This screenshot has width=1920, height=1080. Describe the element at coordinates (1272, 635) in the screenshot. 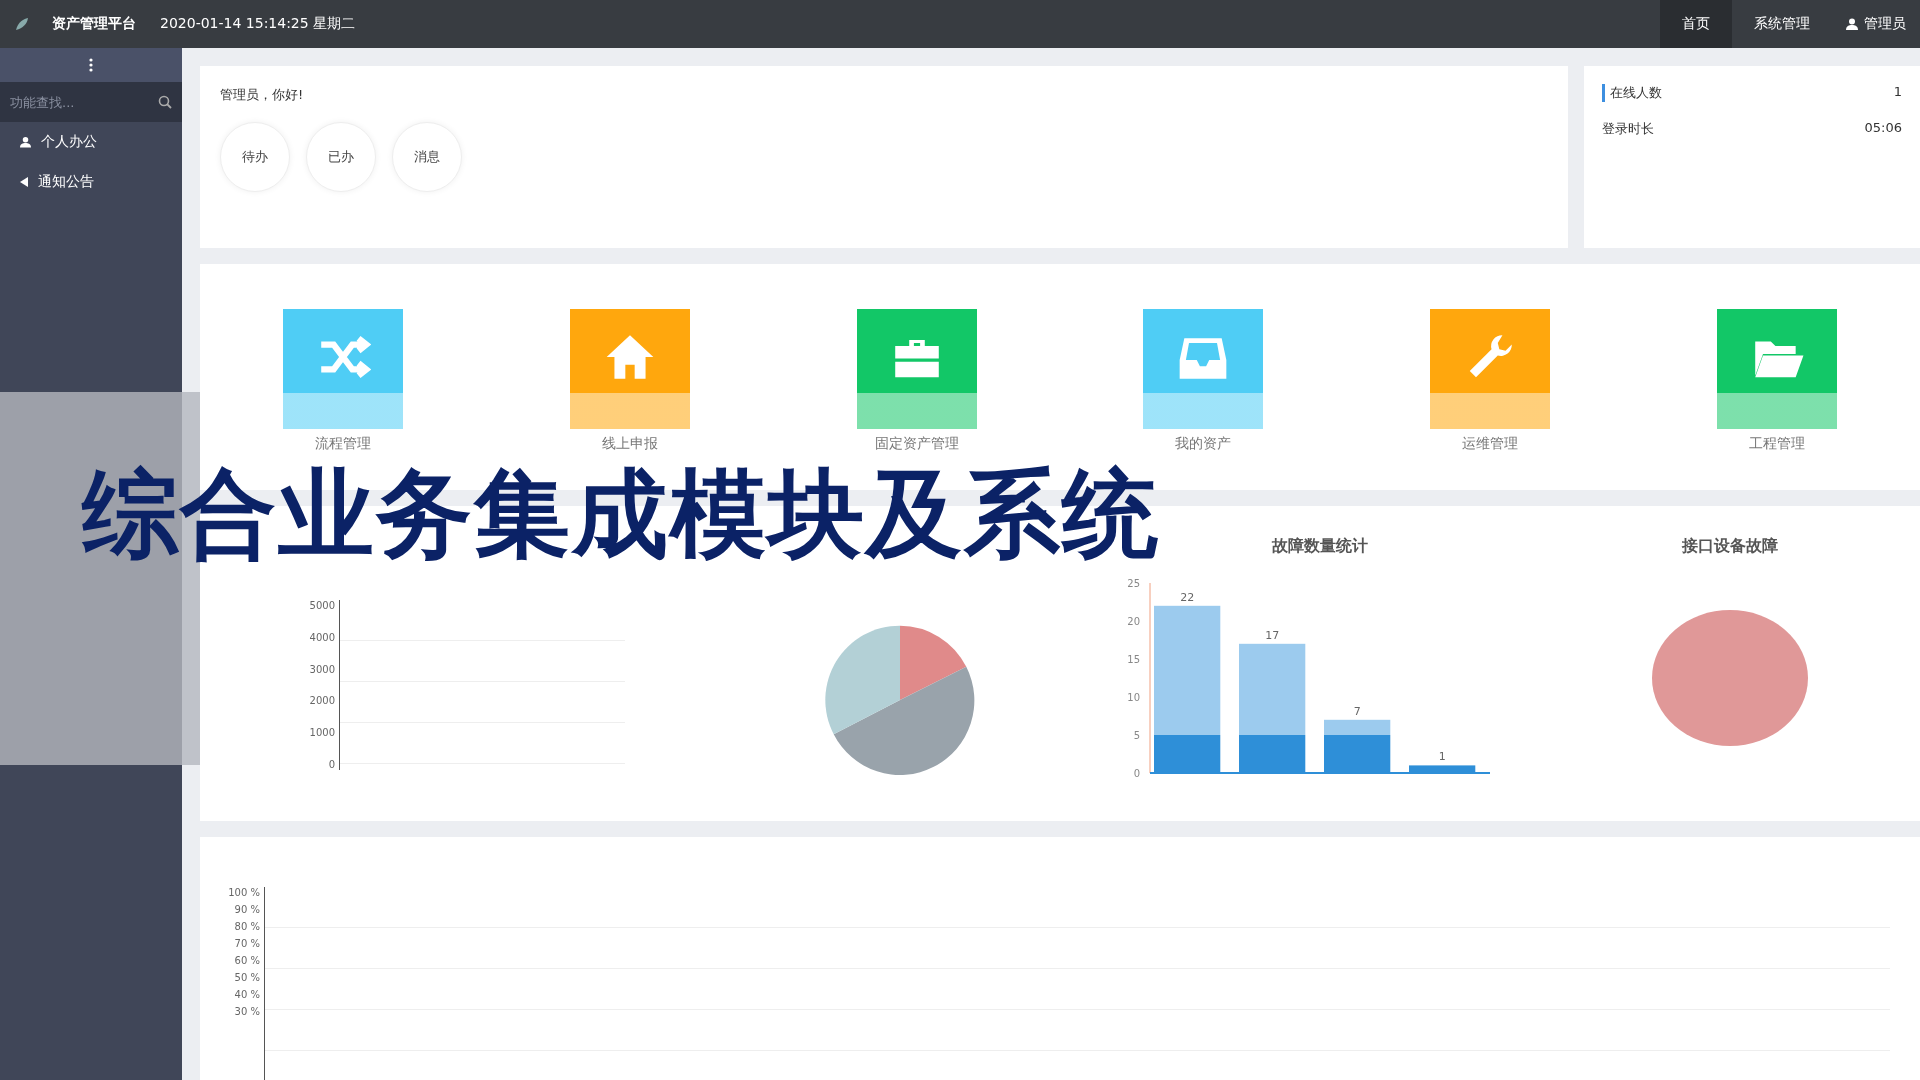

I see `bar-value-label: 17` at that location.